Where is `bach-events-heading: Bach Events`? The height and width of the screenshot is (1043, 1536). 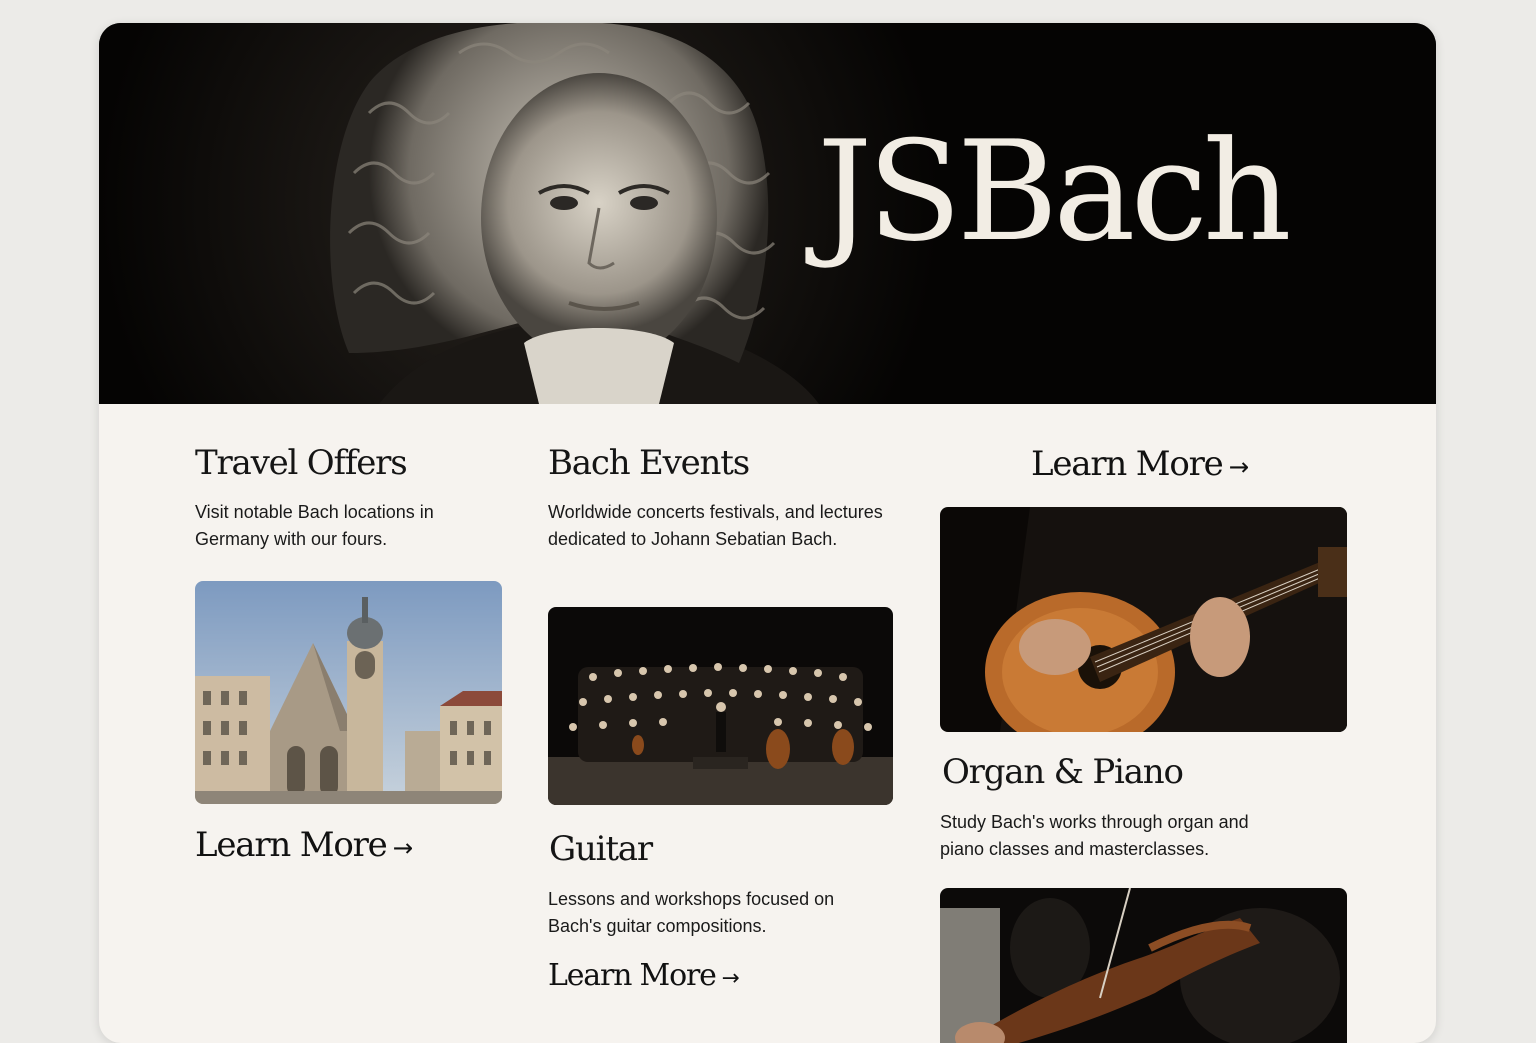 bach-events-heading: Bach Events is located at coordinates (649, 463).